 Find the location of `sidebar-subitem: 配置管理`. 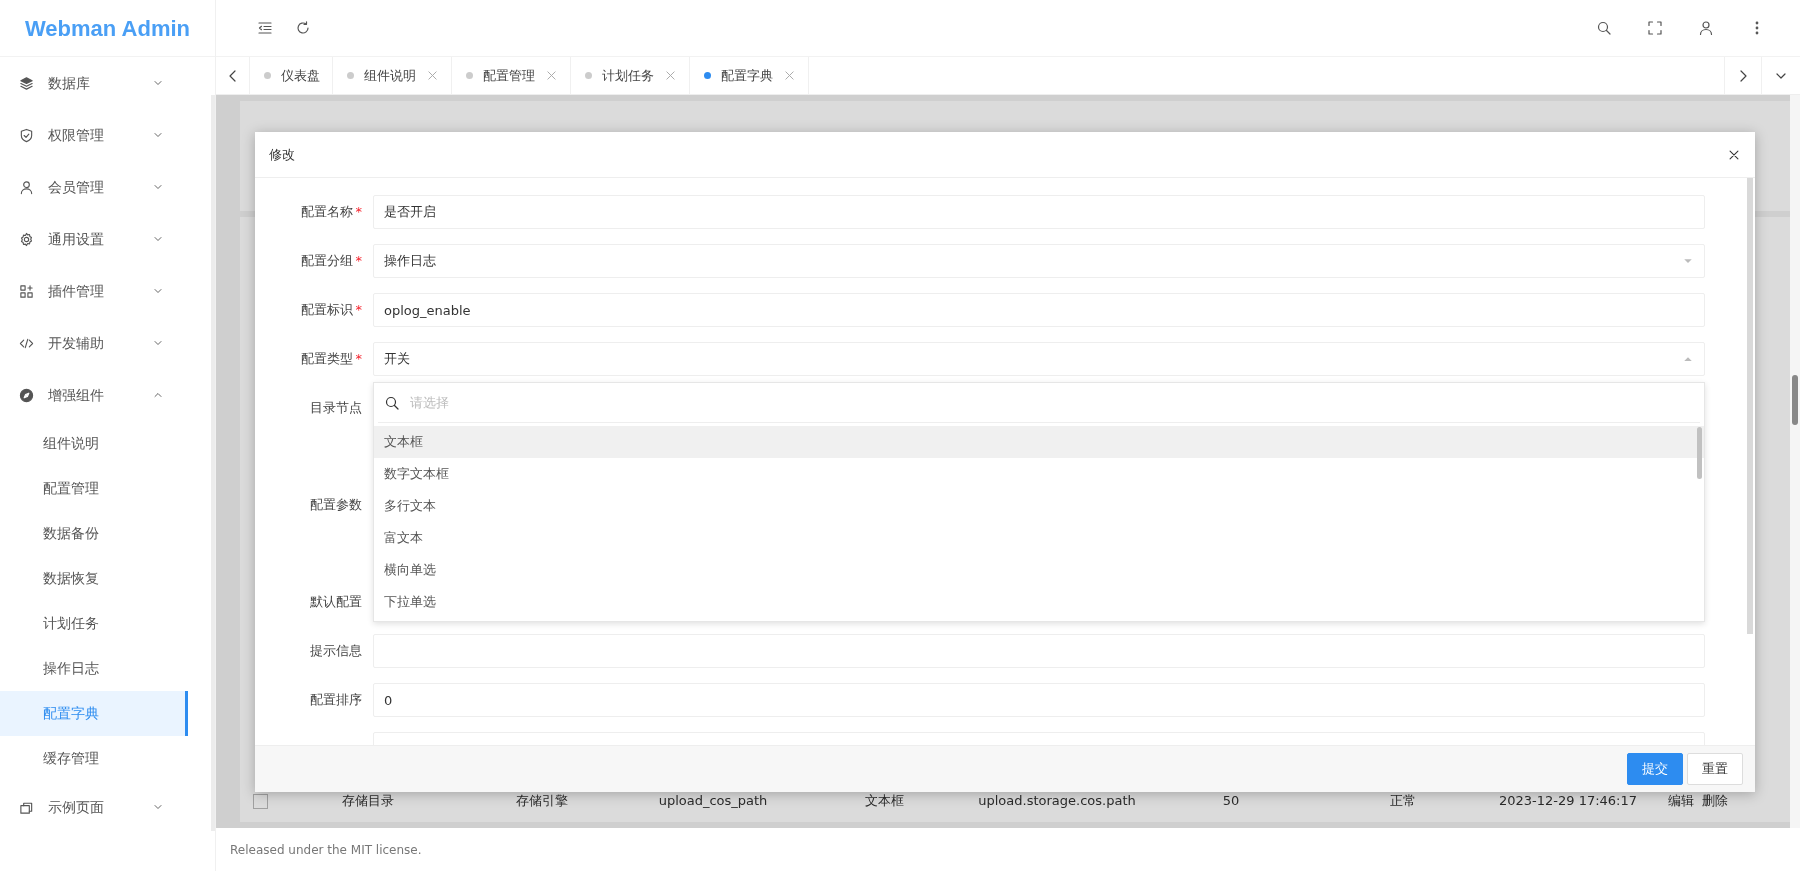

sidebar-subitem: 配置管理 is located at coordinates (94, 488).